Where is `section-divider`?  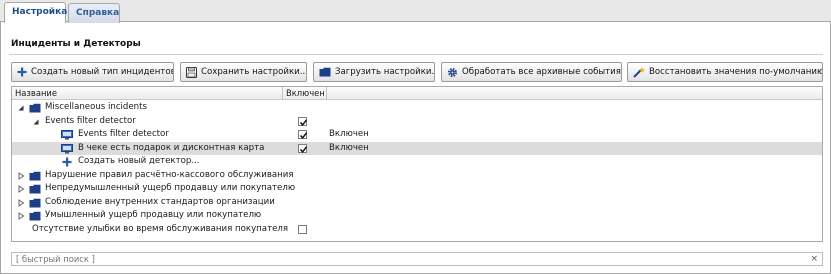 section-divider is located at coordinates (416, 54).